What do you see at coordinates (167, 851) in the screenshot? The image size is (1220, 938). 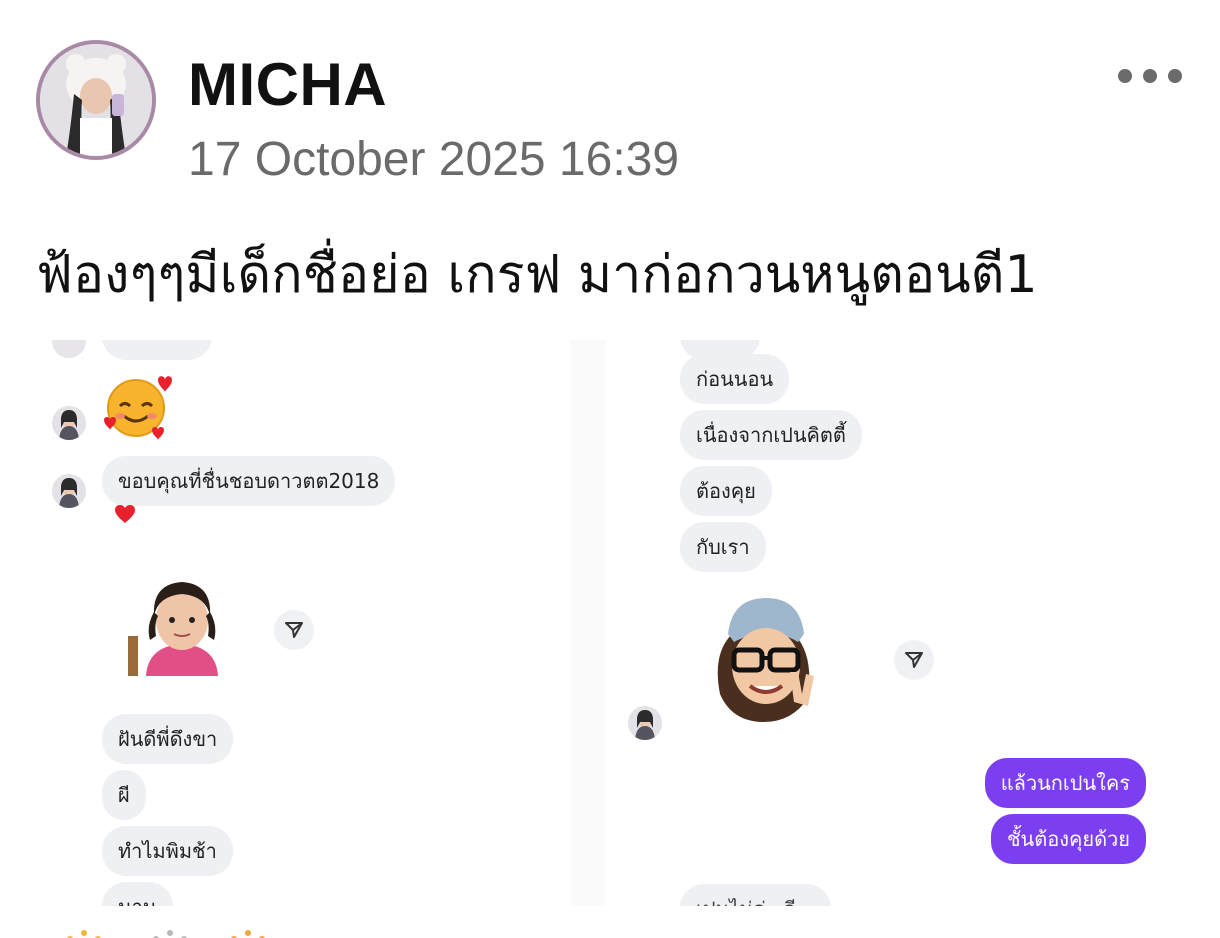 I see `chat-message: ทำไมพิมช้า` at bounding box center [167, 851].